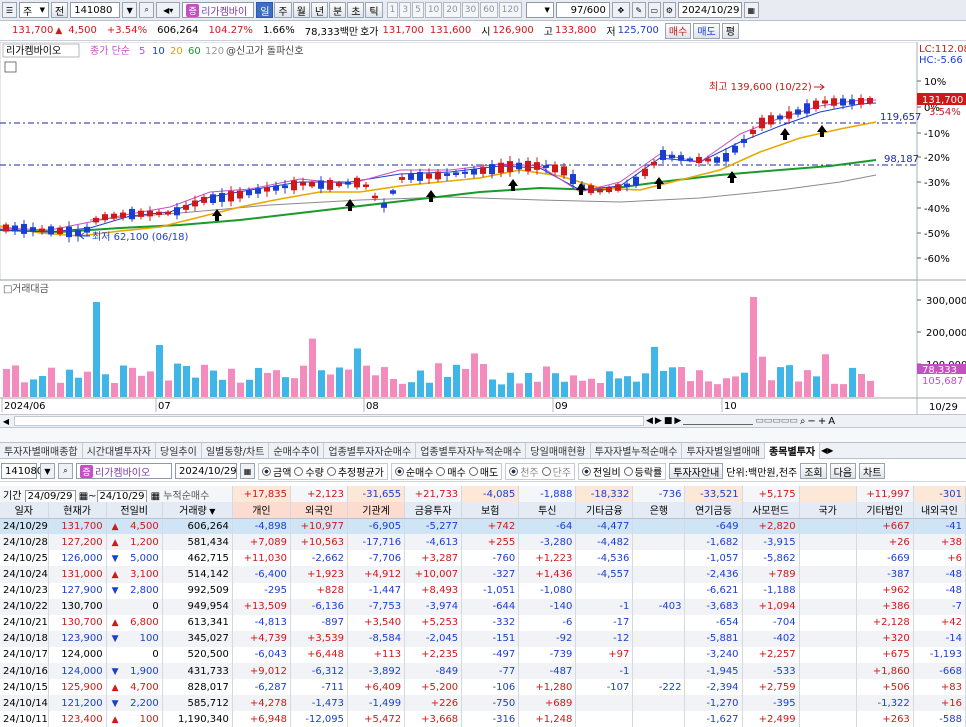 The height and width of the screenshot is (727, 966). What do you see at coordinates (556, 471) in the screenshot?
I see `radio-single-shares: 단주` at bounding box center [556, 471].